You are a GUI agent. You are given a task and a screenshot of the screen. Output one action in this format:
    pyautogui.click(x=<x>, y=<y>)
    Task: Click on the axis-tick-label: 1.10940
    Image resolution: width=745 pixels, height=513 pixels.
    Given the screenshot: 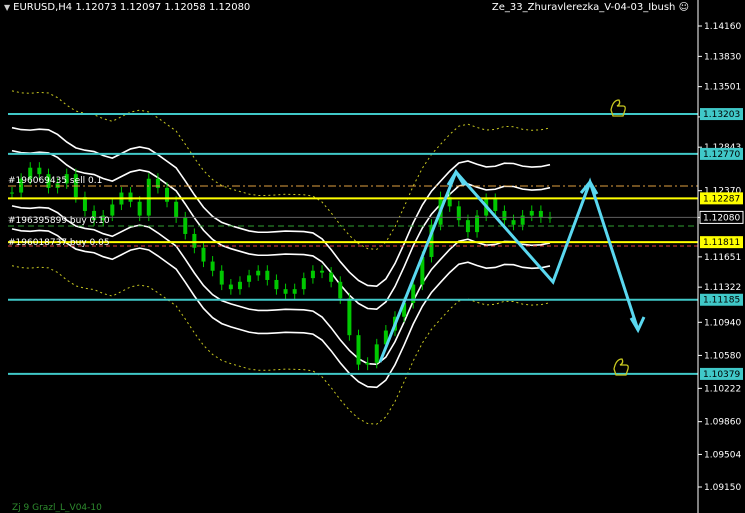 What is the action you would take?
    pyautogui.click(x=722, y=323)
    